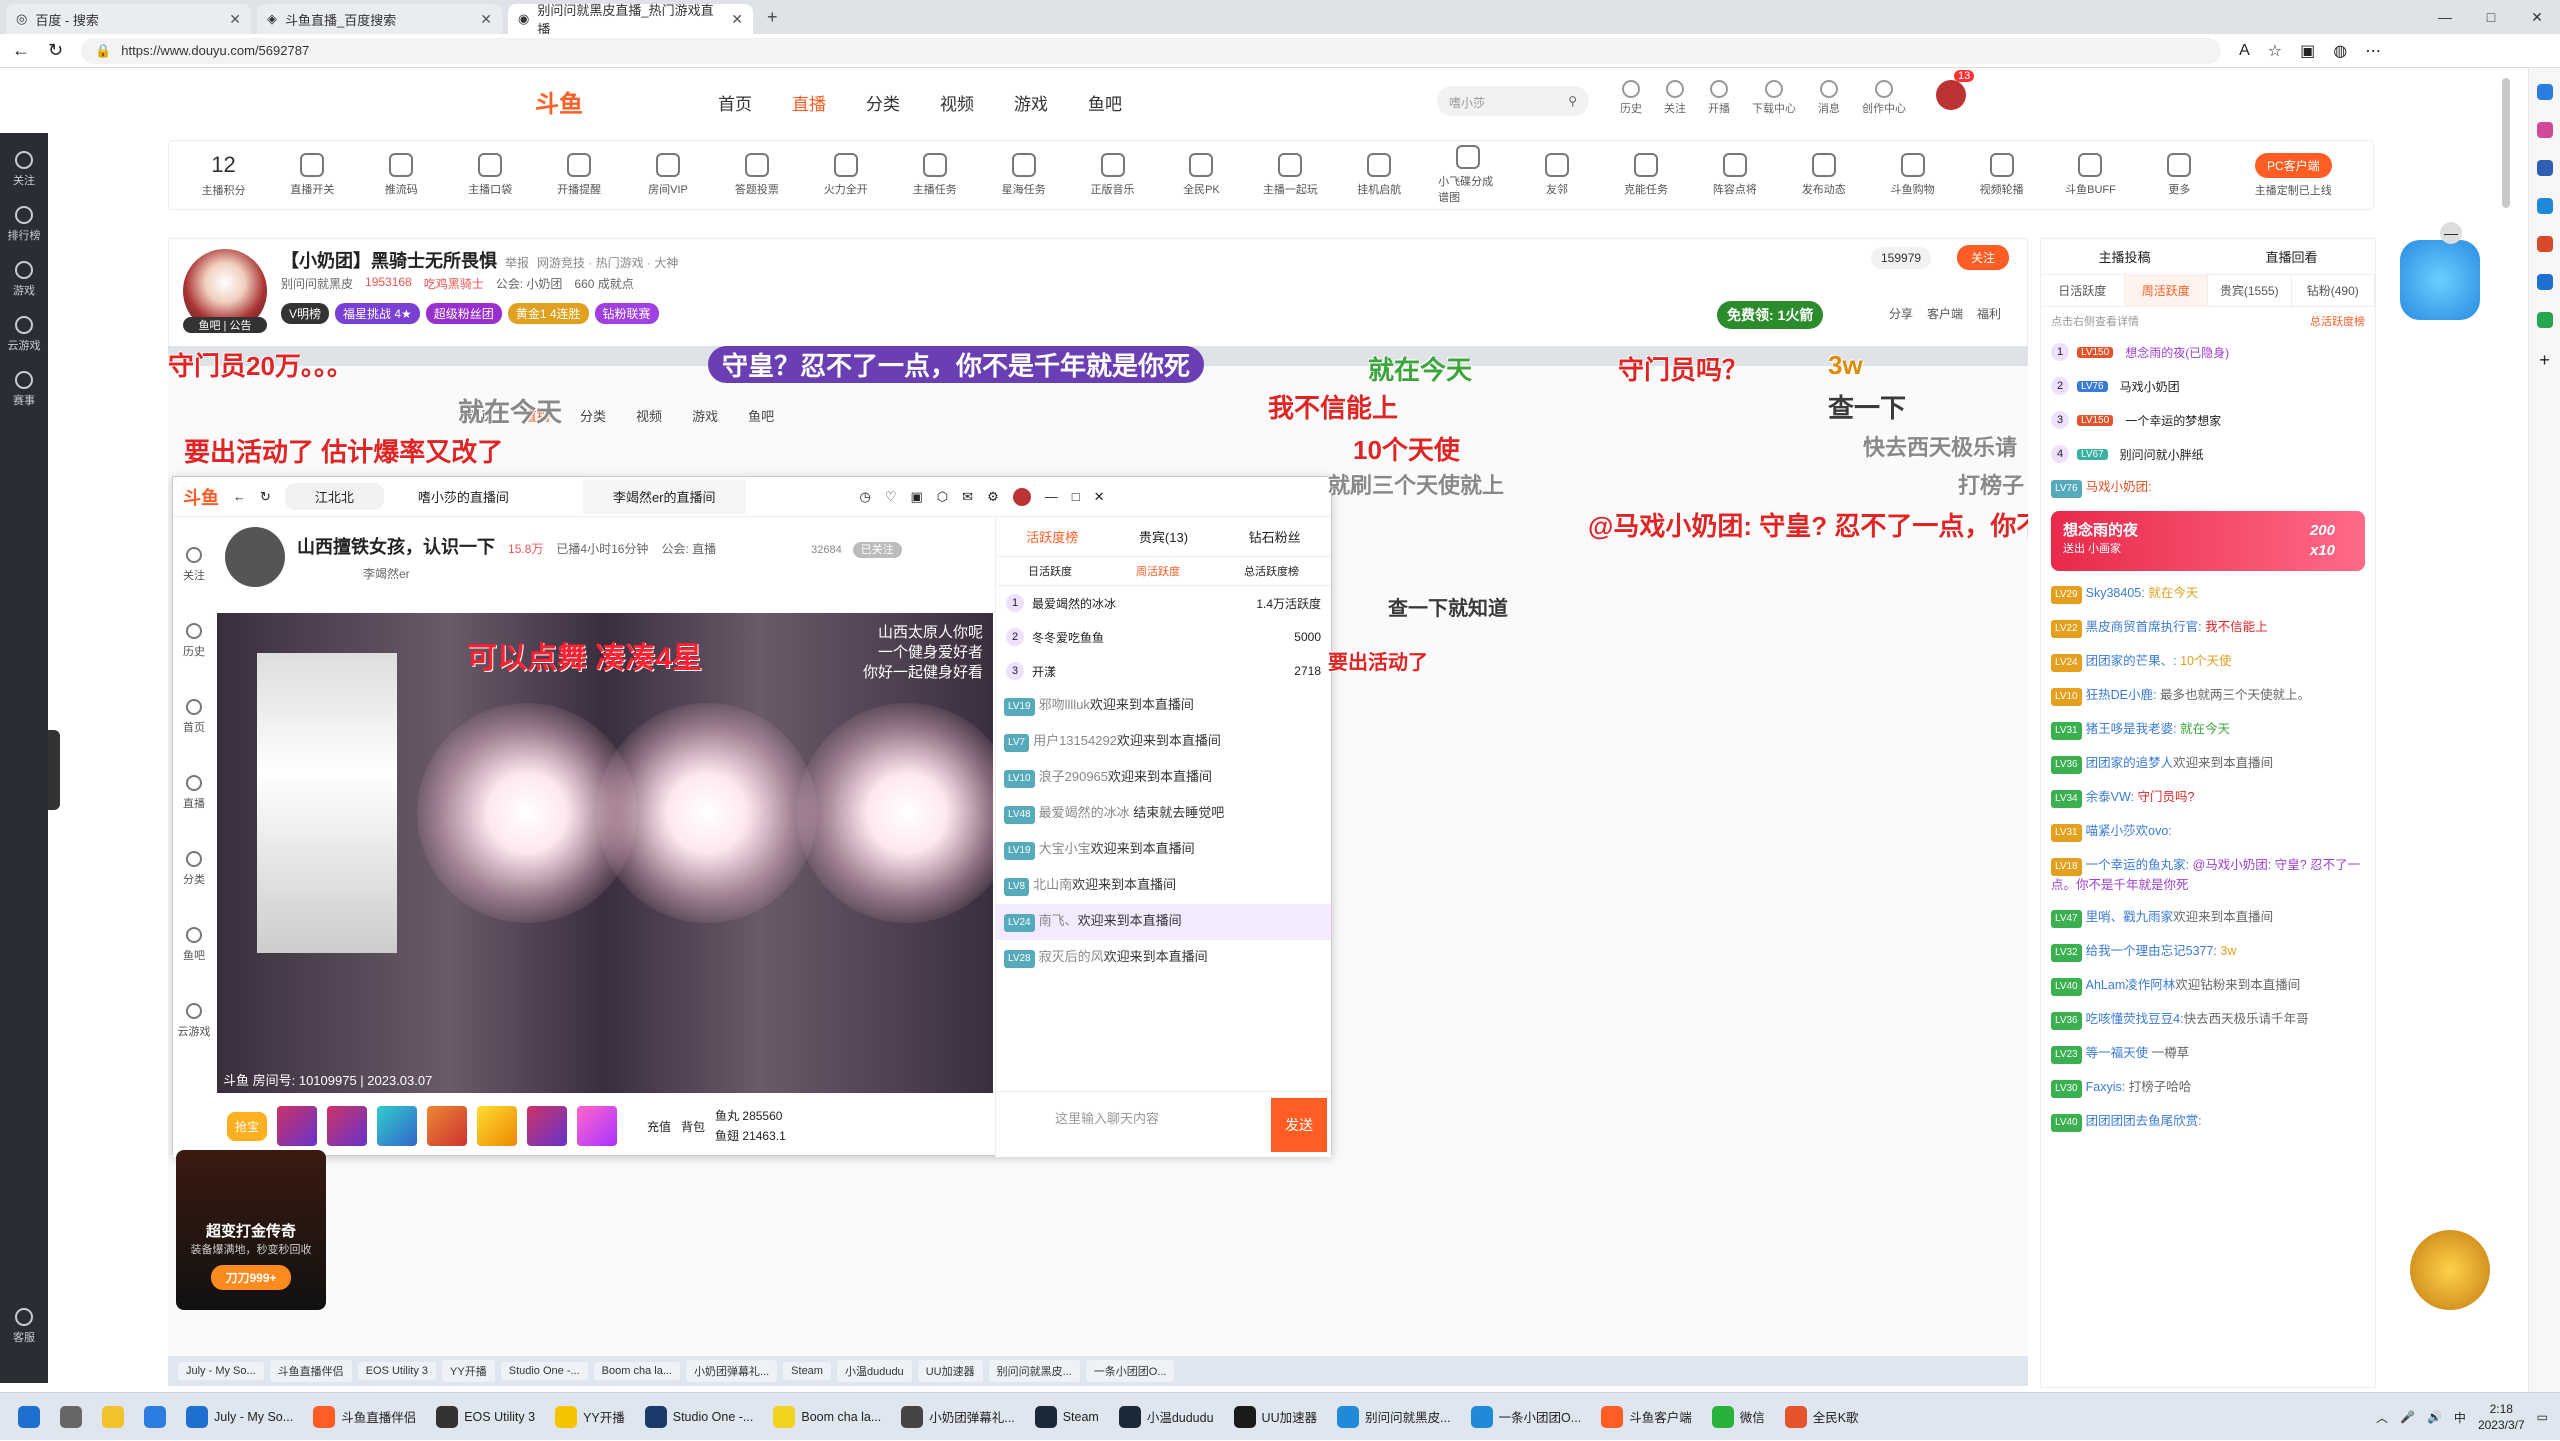  What do you see at coordinates (1290, 175) in the screenshot?
I see `toolbar-item: 主播一起玩` at bounding box center [1290, 175].